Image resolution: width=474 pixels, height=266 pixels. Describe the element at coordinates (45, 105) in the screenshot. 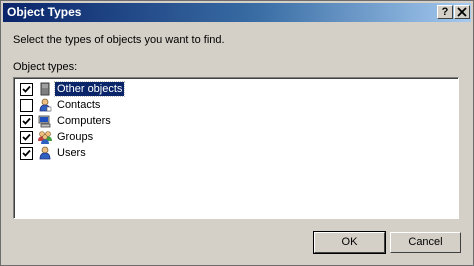

I see `contact-icon` at that location.